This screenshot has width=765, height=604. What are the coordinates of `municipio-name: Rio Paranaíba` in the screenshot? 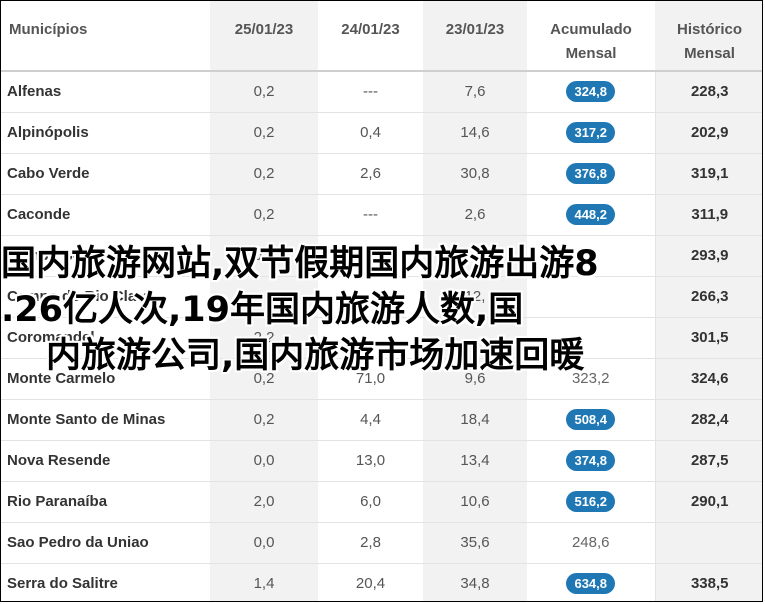 It's located at (57, 501).